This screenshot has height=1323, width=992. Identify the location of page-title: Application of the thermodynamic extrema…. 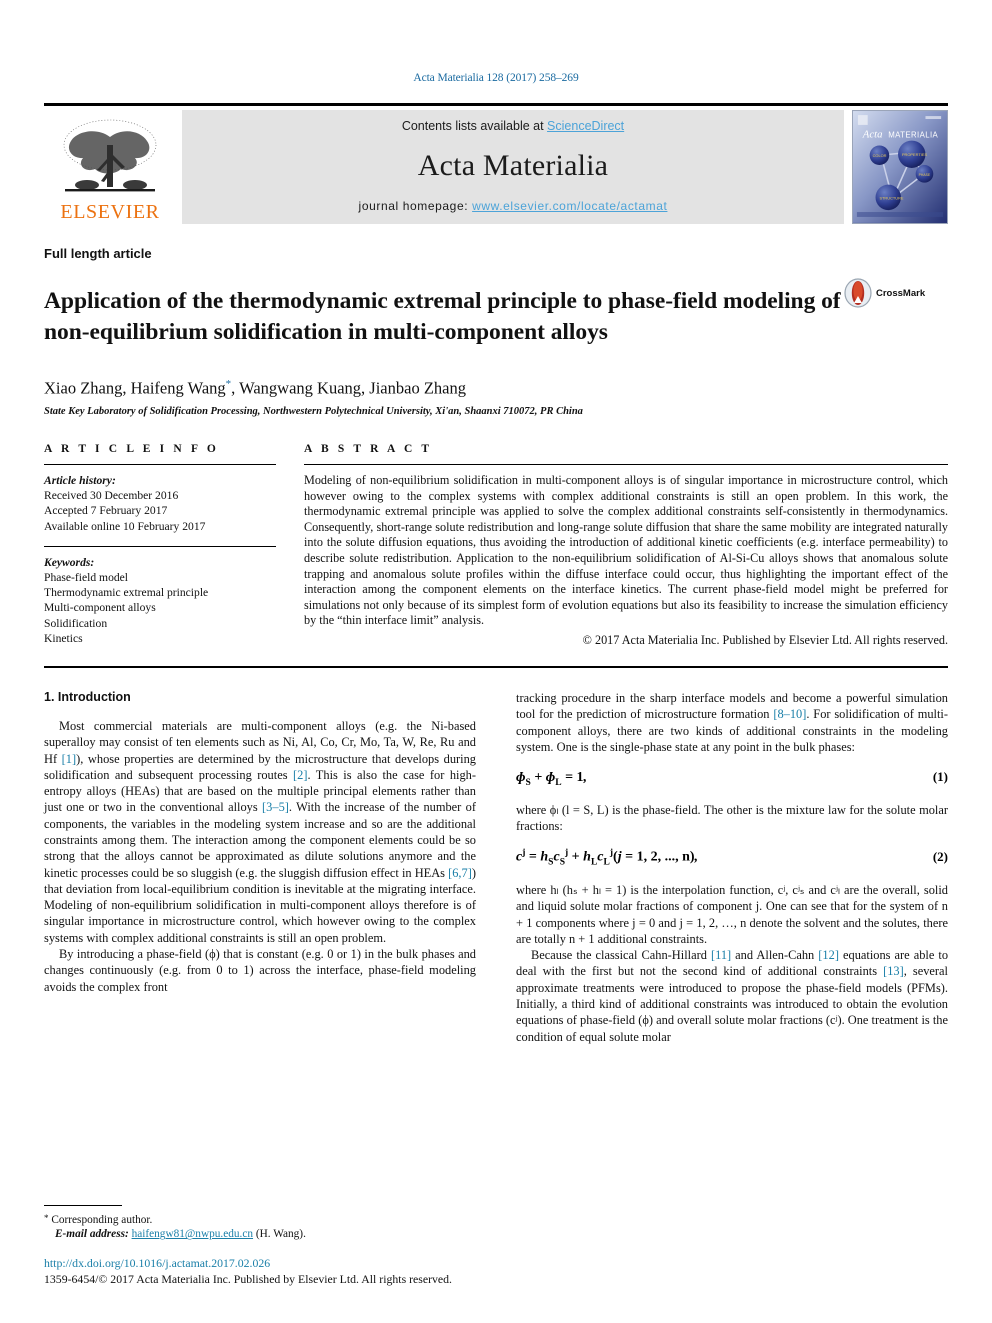
(442, 316).